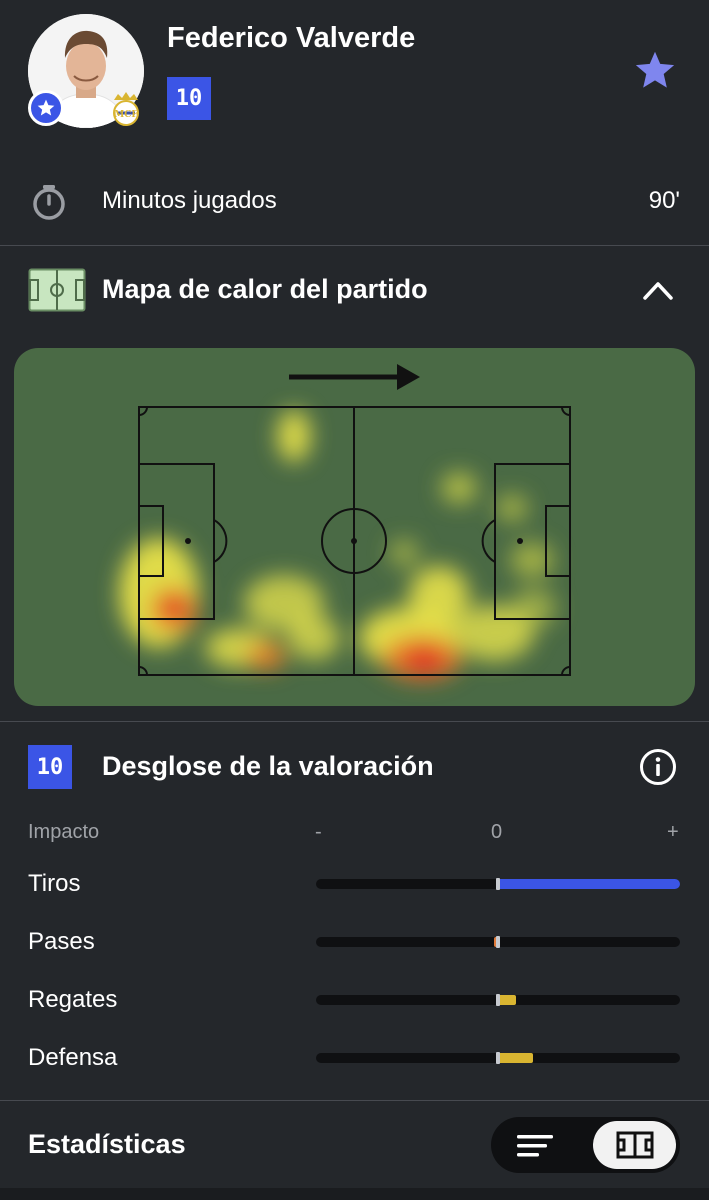 This screenshot has width=709, height=1200. Describe the element at coordinates (189, 98) in the screenshot. I see `player-rating-badge: 10` at that location.